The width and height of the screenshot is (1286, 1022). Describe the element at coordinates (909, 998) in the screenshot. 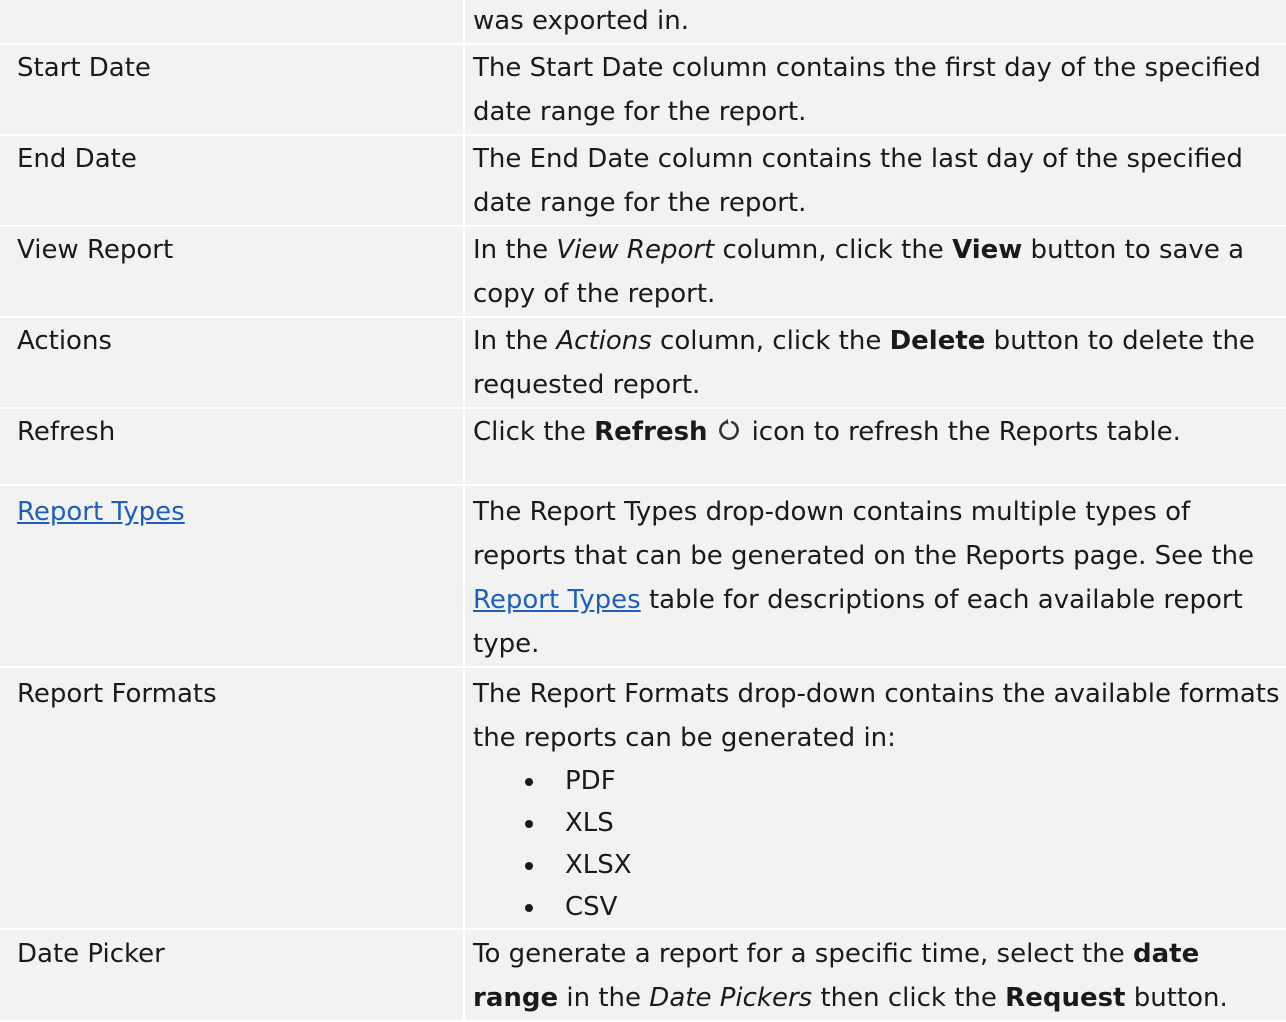

I see `desc-text: then click the` at that location.